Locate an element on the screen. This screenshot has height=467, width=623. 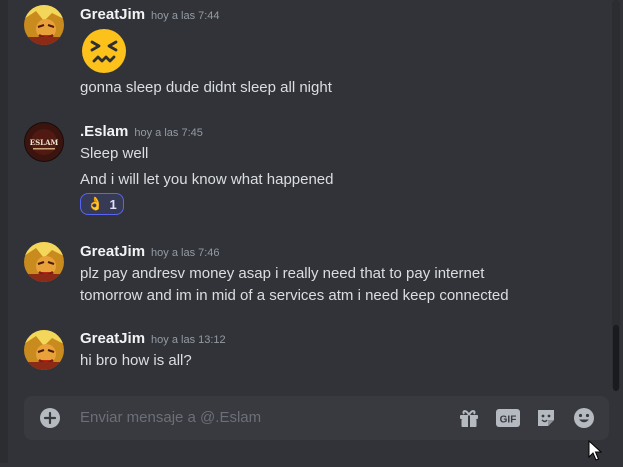
message-timestamp: hoy a las 13:12 is located at coordinates (188, 340).